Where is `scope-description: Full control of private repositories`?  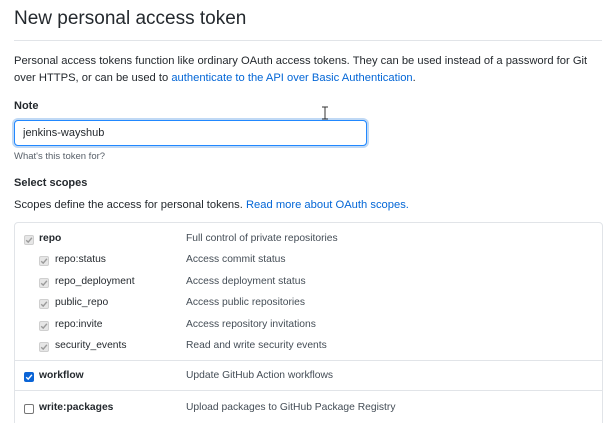
scope-description: Full control of private repositories is located at coordinates (262, 238).